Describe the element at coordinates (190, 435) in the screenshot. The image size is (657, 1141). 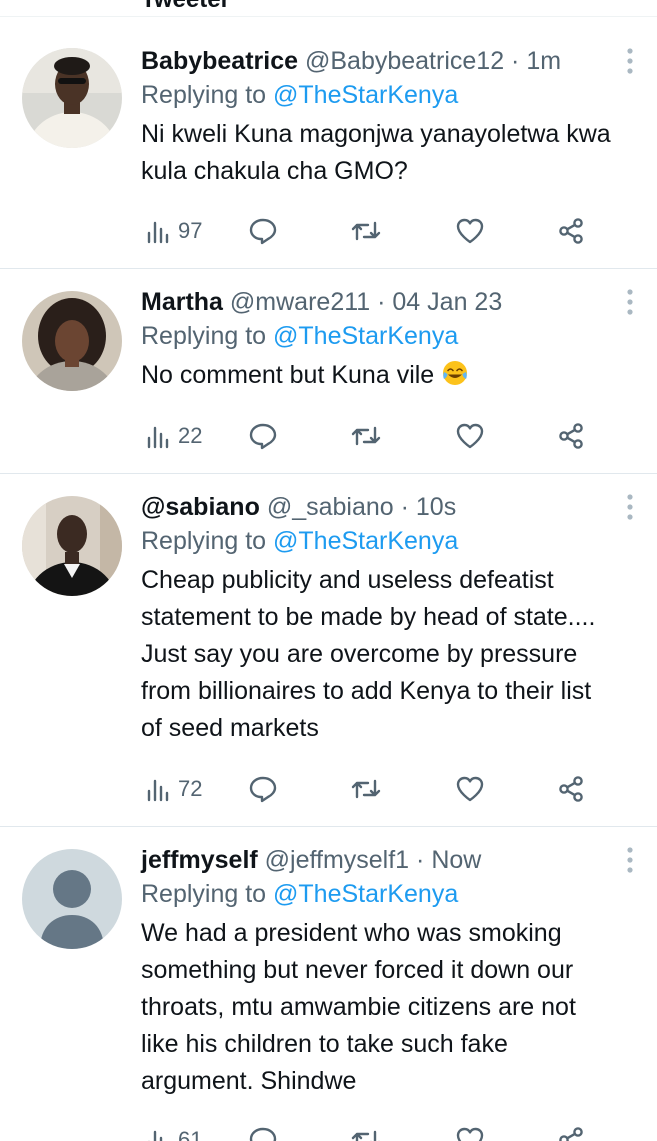
I see `view-count: 22` at that location.